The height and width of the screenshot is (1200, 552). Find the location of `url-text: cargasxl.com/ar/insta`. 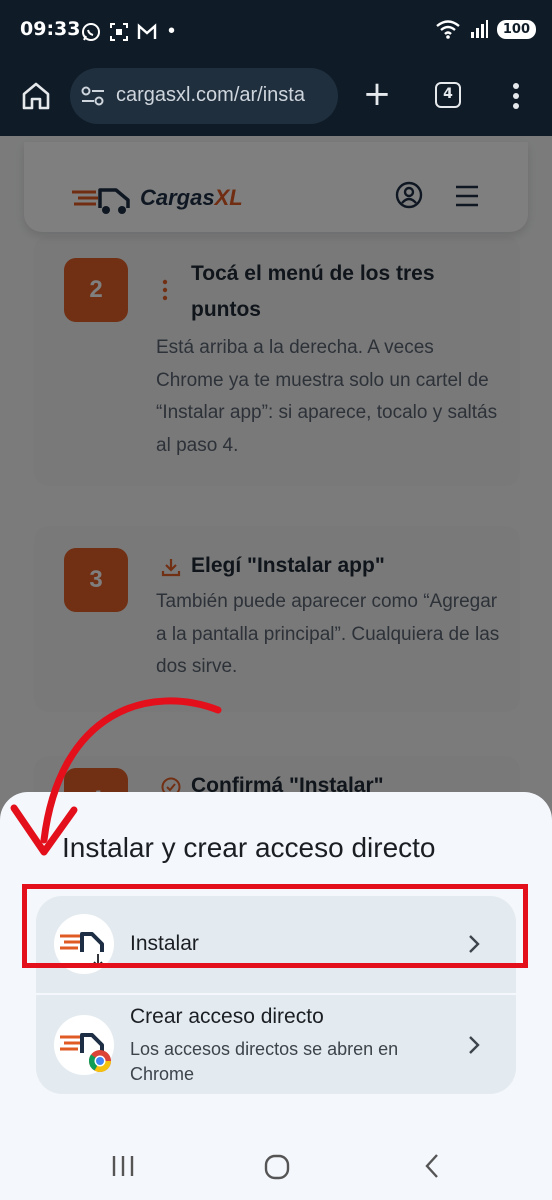

url-text: cargasxl.com/ar/insta is located at coordinates (210, 95).